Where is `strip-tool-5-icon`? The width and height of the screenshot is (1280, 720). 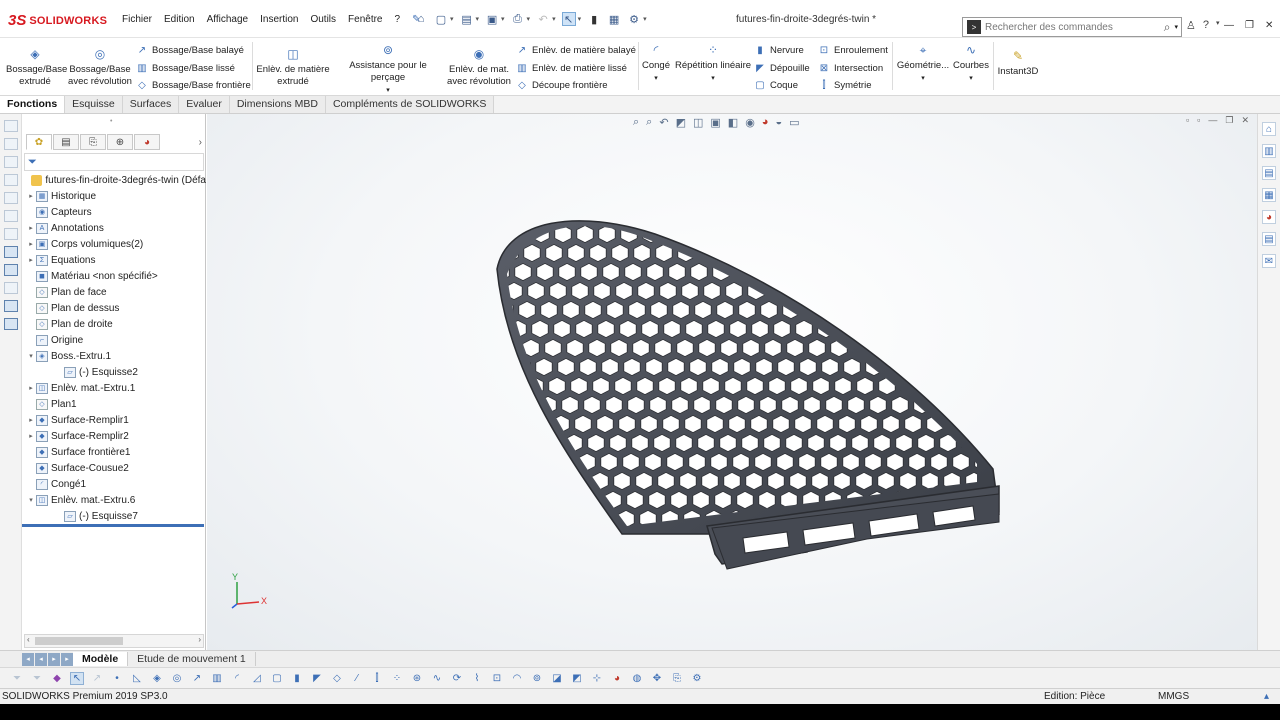 strip-tool-5-icon is located at coordinates (11, 198).